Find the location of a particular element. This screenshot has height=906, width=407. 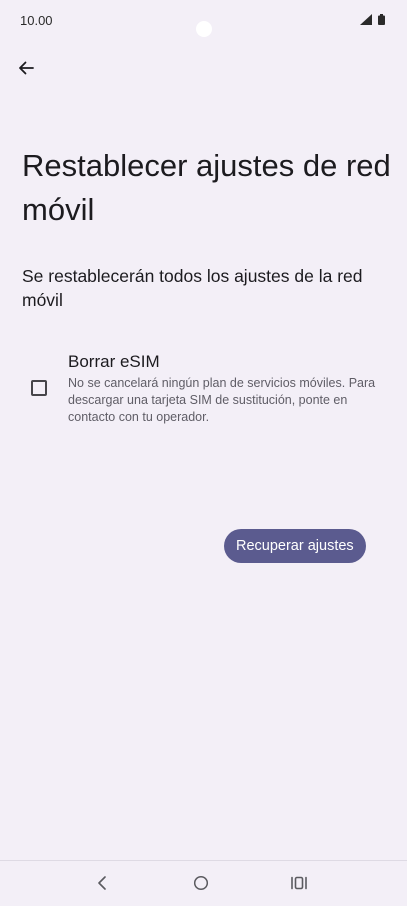

erase-esim-checkbox-container is located at coordinates (45, 388).